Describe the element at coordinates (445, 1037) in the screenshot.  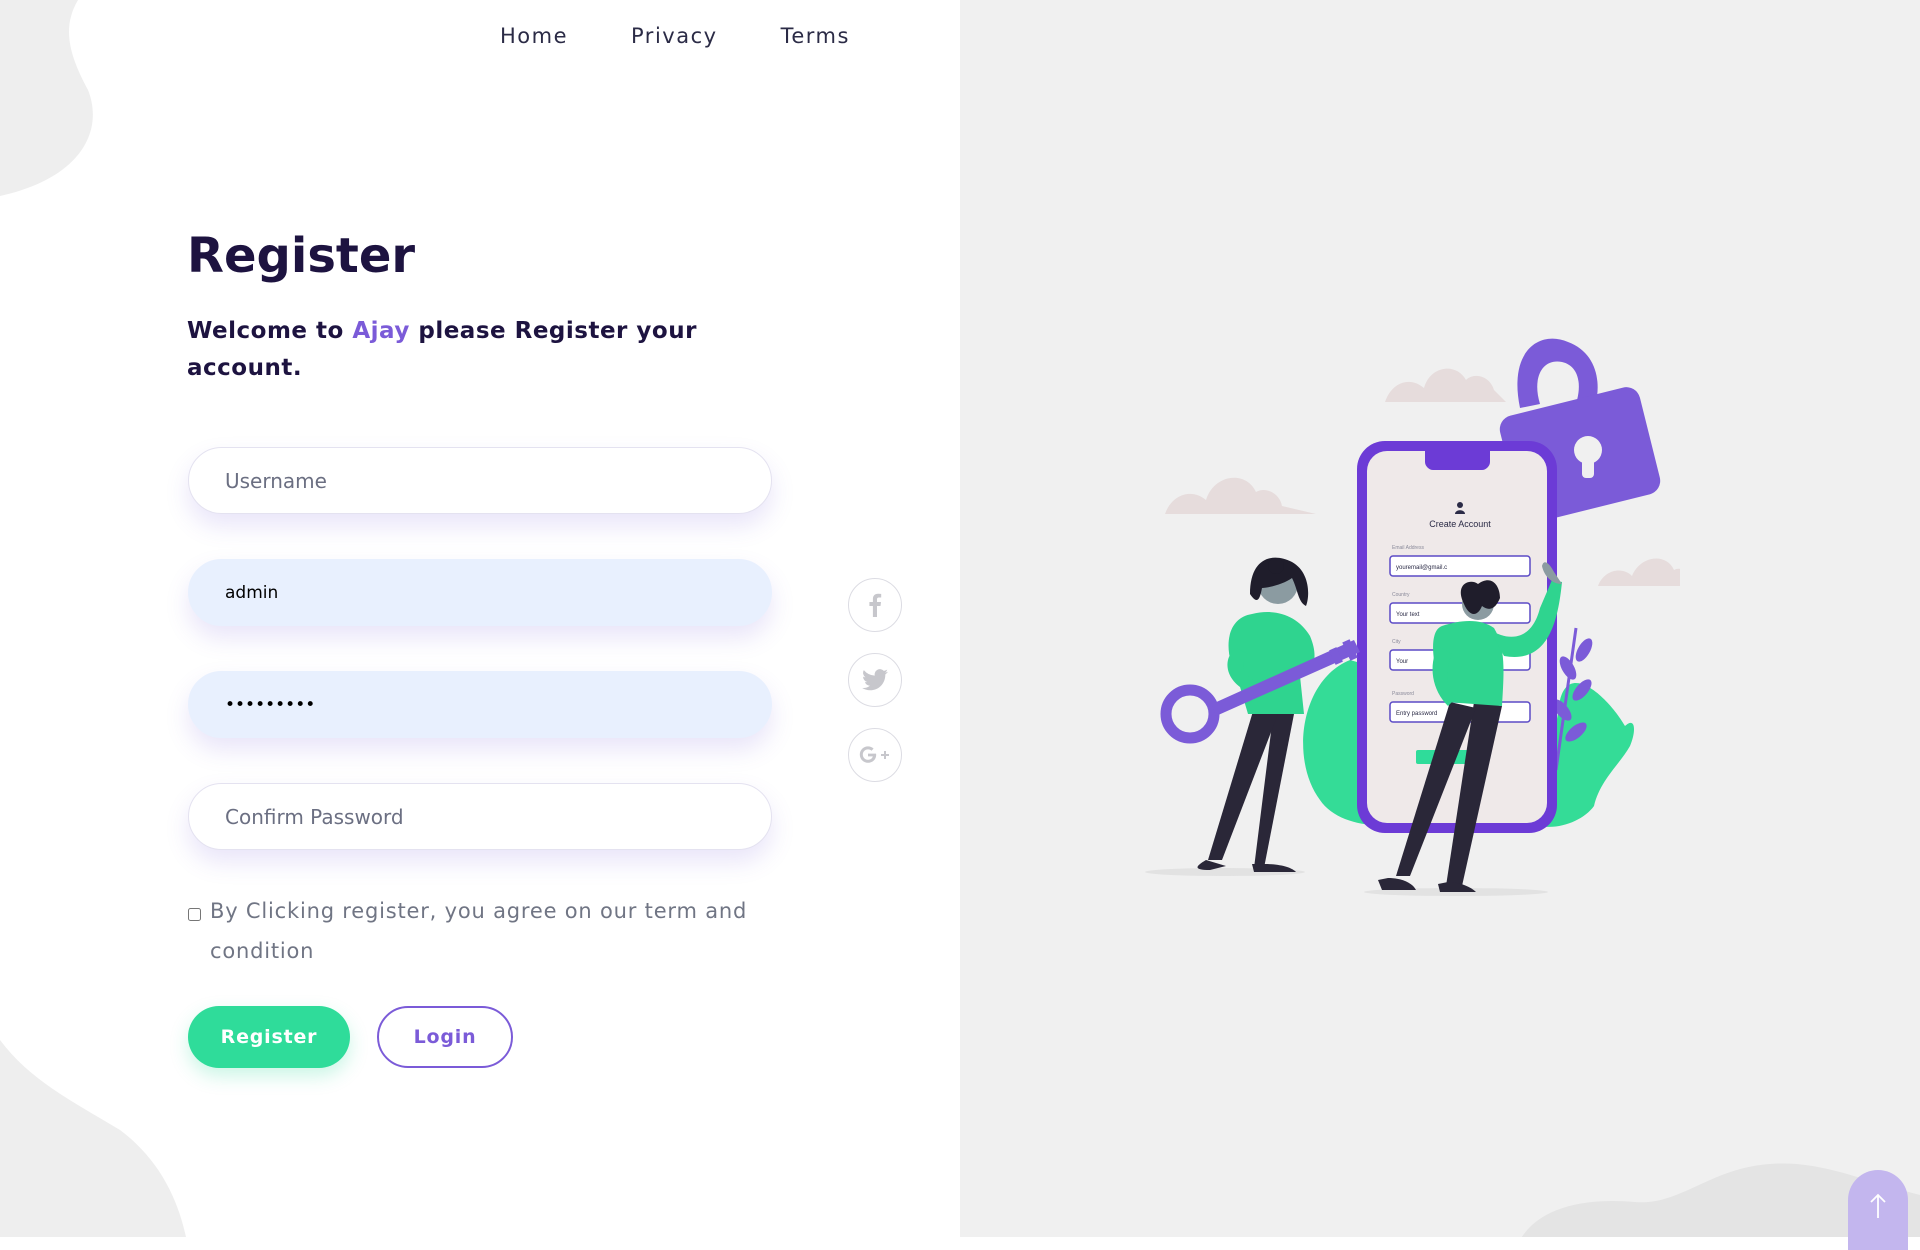
I see `login-button: Login` at that location.